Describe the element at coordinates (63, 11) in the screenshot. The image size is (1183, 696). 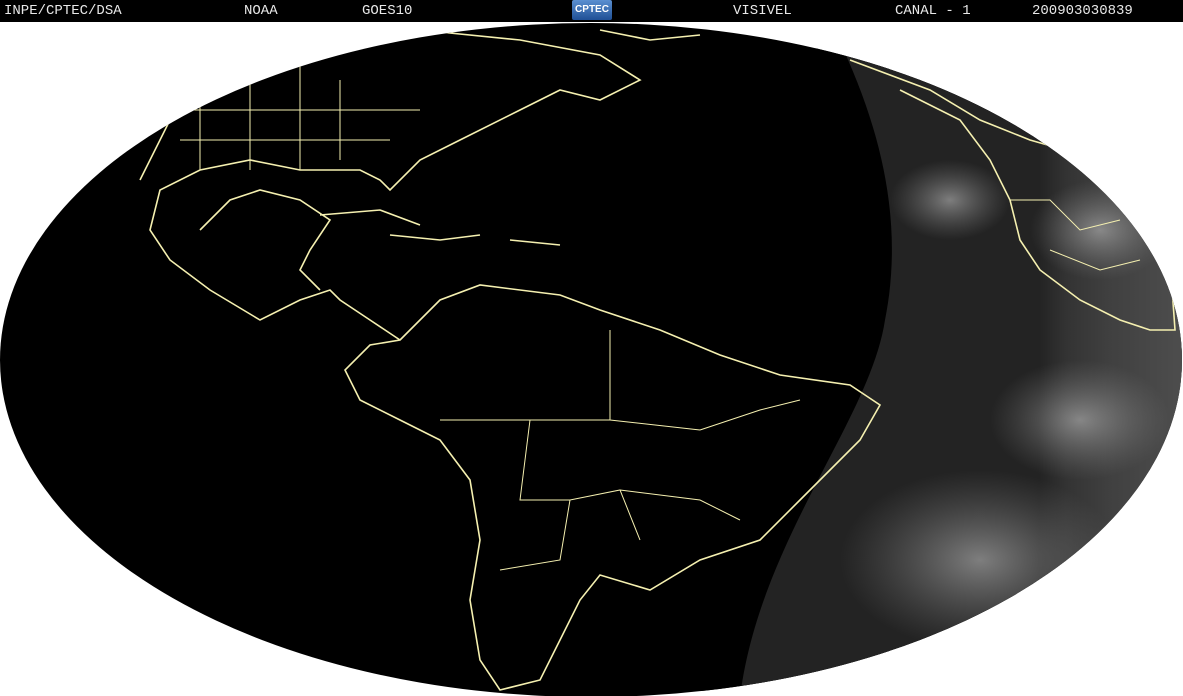
I see `institution-label: INPE/CPTEC/DSA` at that location.